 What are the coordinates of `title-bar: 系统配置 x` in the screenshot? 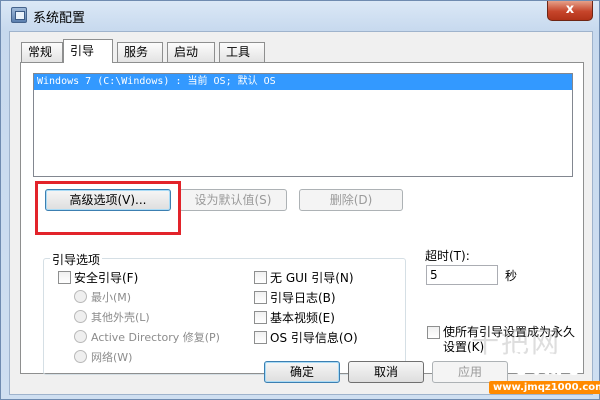 It's located at (300, 15).